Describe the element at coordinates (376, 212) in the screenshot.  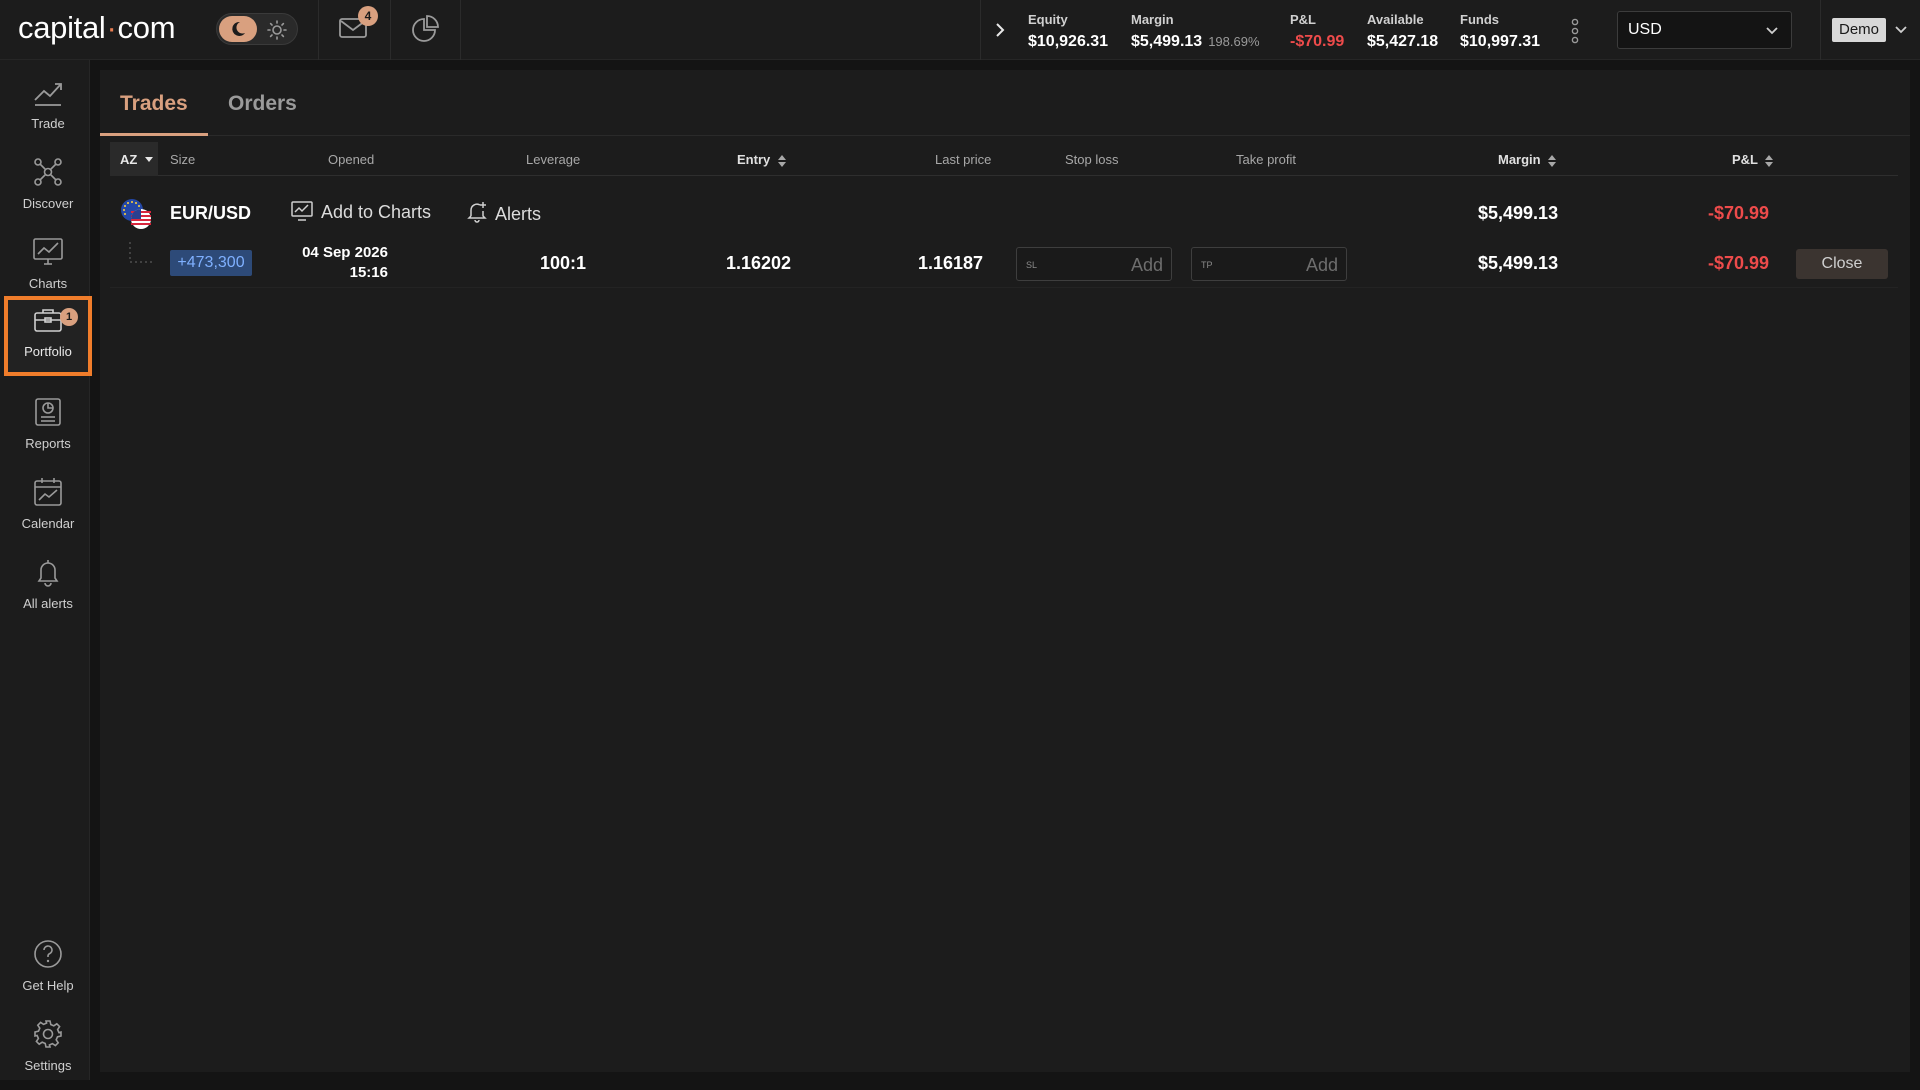
I see `add-to-charts-label: Add to Charts` at that location.